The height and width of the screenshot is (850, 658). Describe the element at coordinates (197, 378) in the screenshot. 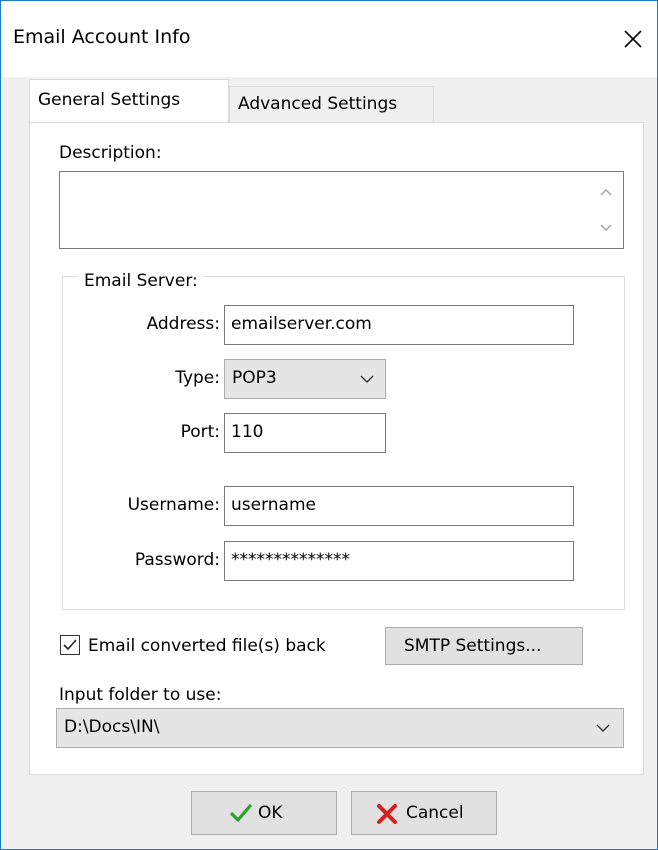

I see `type-label: Type:` at that location.